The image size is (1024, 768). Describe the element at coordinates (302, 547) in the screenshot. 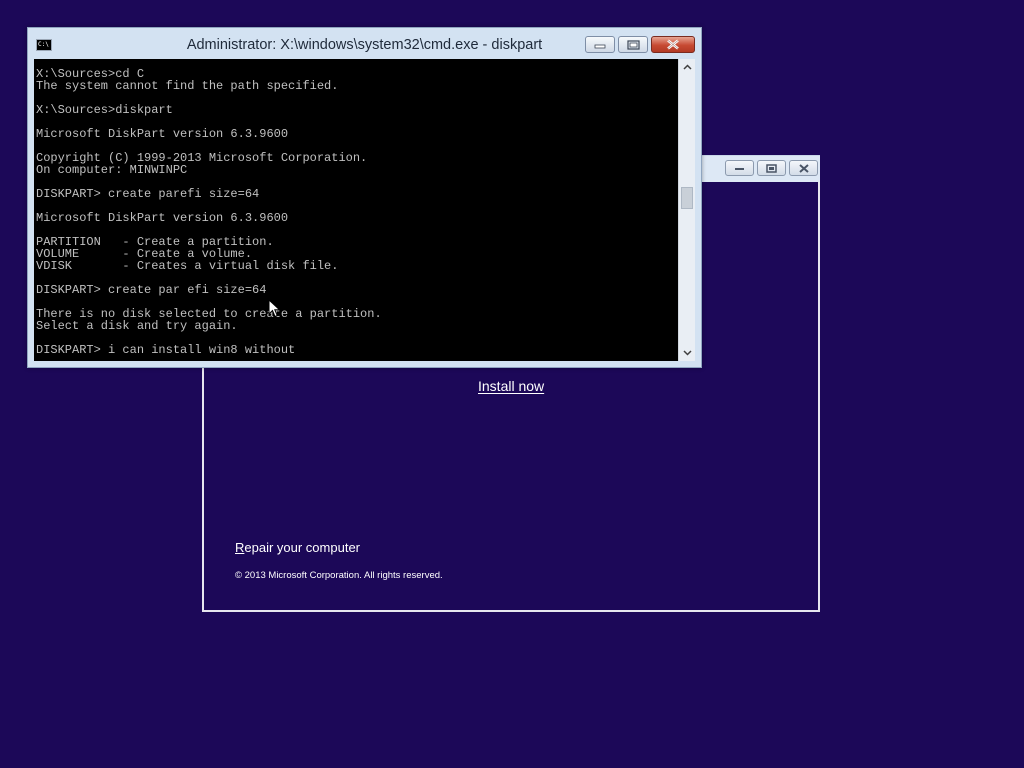

I see `repair-label: epair your computer` at that location.